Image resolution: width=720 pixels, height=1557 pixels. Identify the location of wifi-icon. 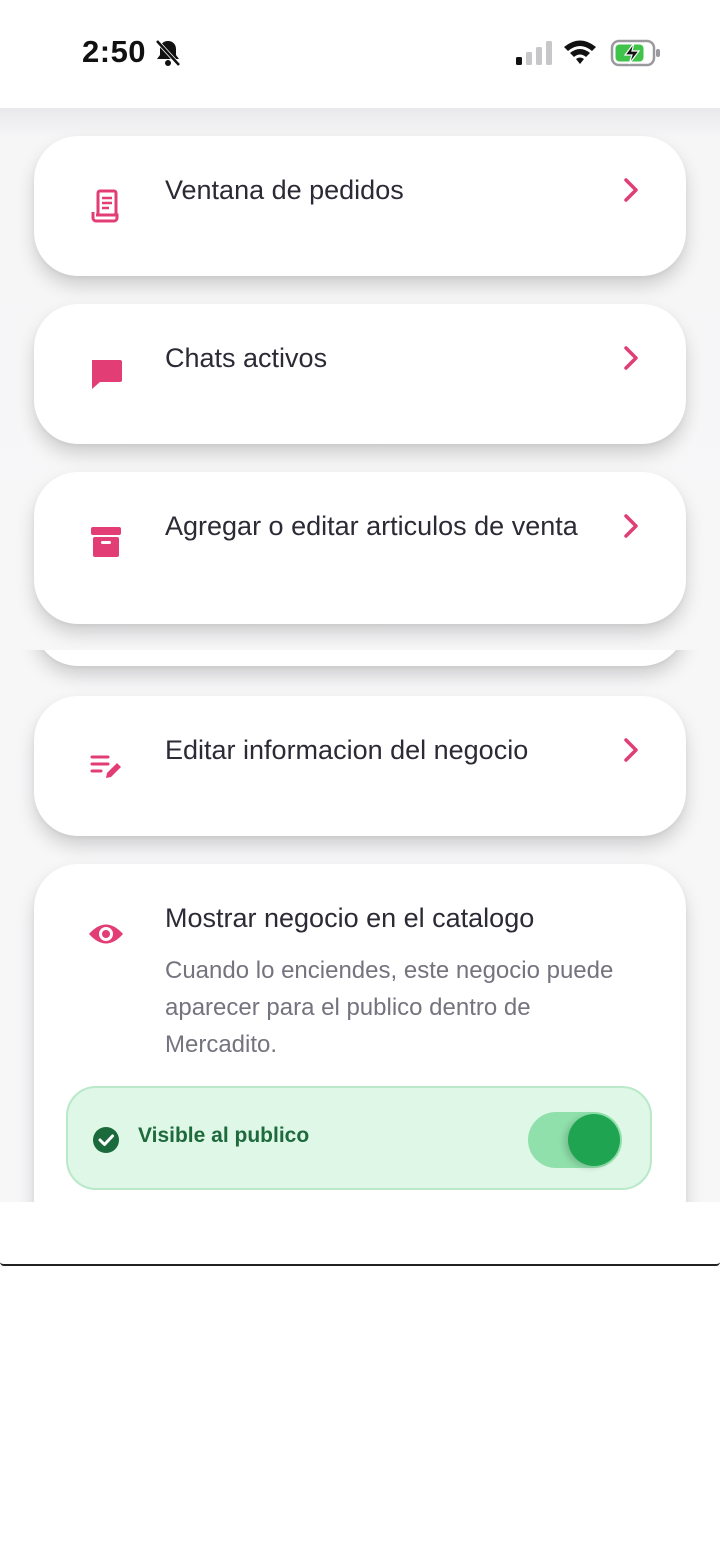
(580, 52).